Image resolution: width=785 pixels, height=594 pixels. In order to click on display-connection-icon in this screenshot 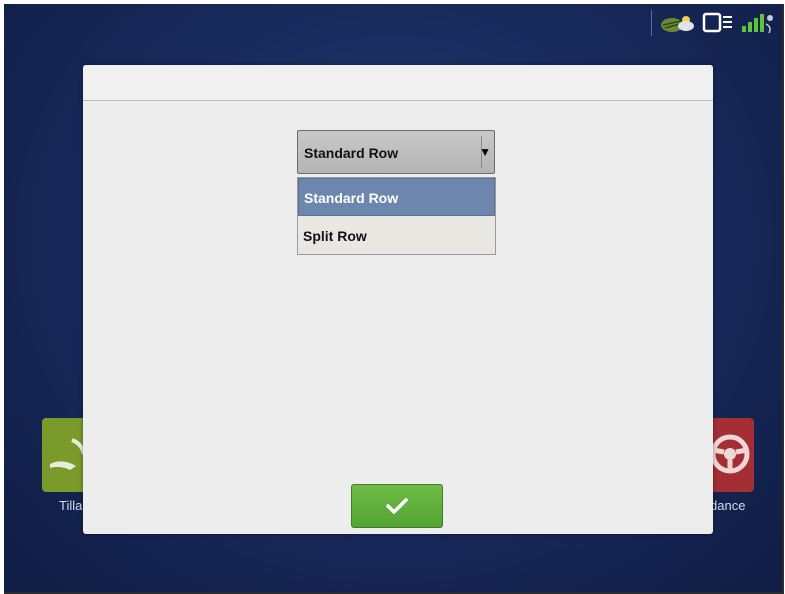, I will do `click(718, 23)`.